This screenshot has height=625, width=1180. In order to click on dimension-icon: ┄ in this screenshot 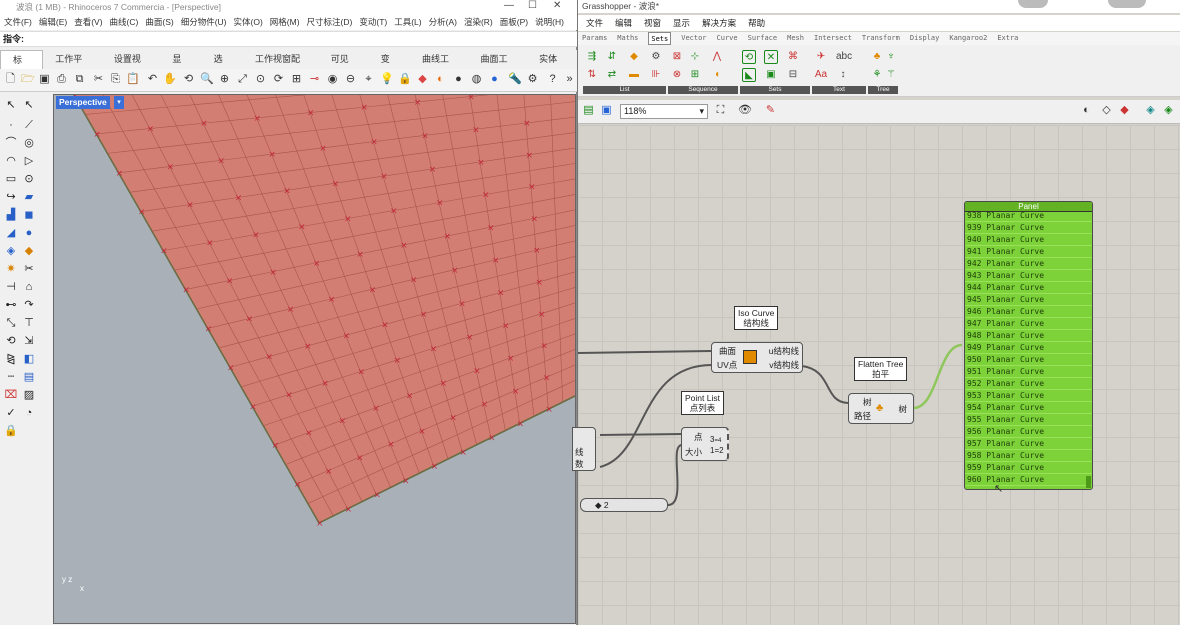, I will do `click(11, 377)`.